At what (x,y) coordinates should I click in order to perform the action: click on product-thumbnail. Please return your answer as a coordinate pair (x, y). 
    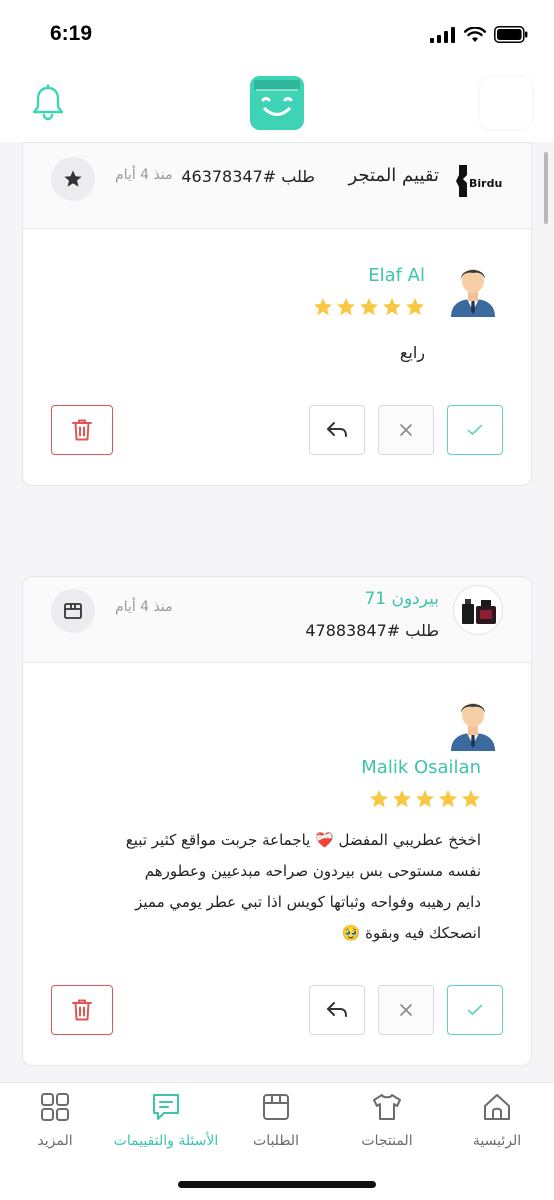
    Looking at the image, I should click on (478, 610).